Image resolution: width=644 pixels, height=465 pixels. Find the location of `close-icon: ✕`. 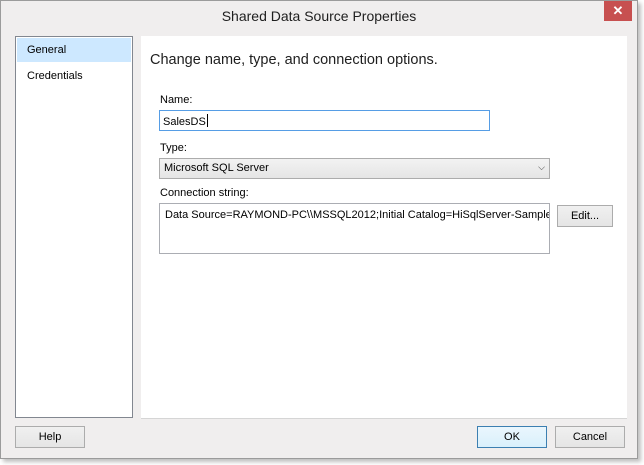

close-icon: ✕ is located at coordinates (618, 10).